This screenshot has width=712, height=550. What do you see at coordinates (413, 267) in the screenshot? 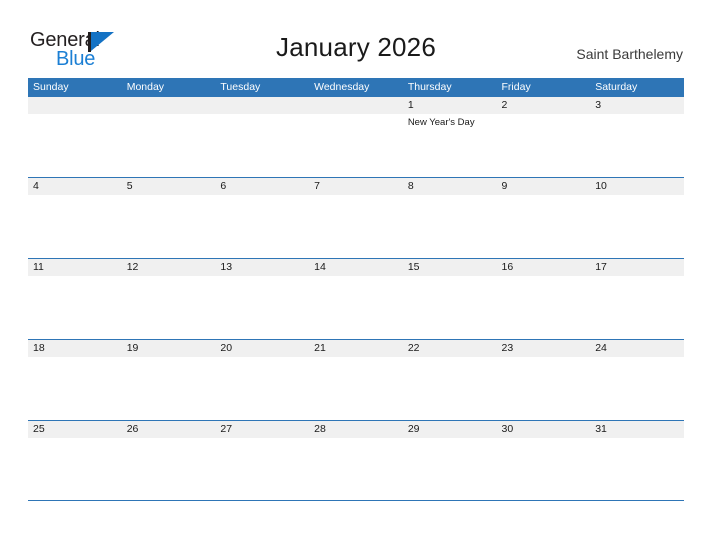
I see `day-number: 15` at bounding box center [413, 267].